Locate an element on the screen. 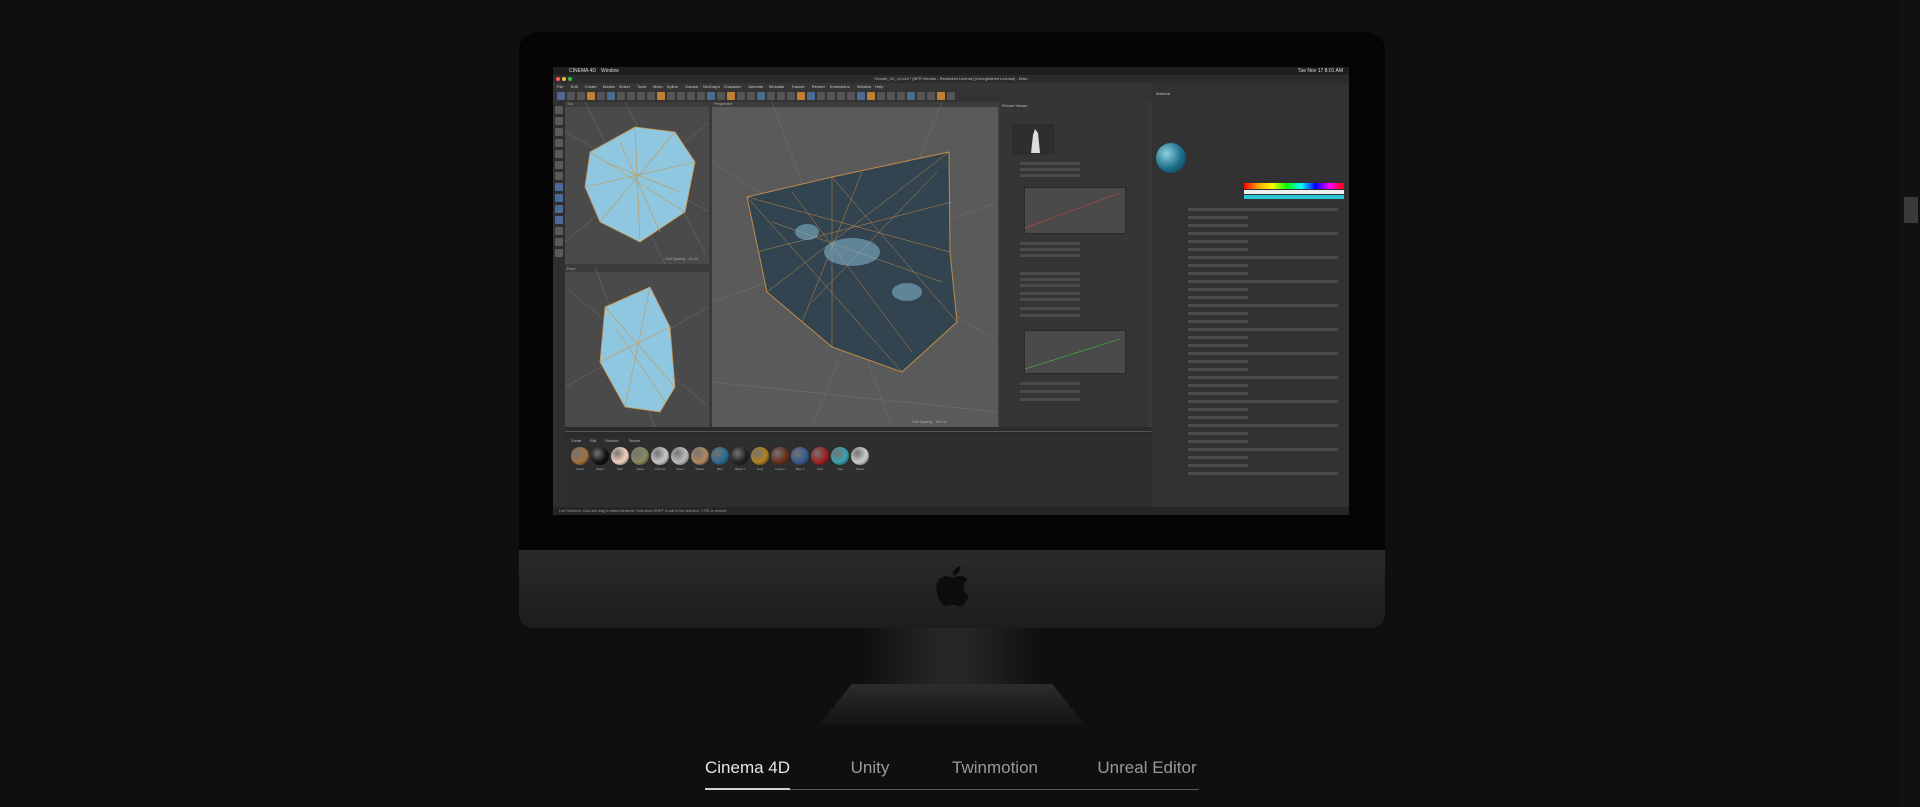 This screenshot has height=807, width=1920. material-menu-texture: Texture is located at coordinates (634, 441).